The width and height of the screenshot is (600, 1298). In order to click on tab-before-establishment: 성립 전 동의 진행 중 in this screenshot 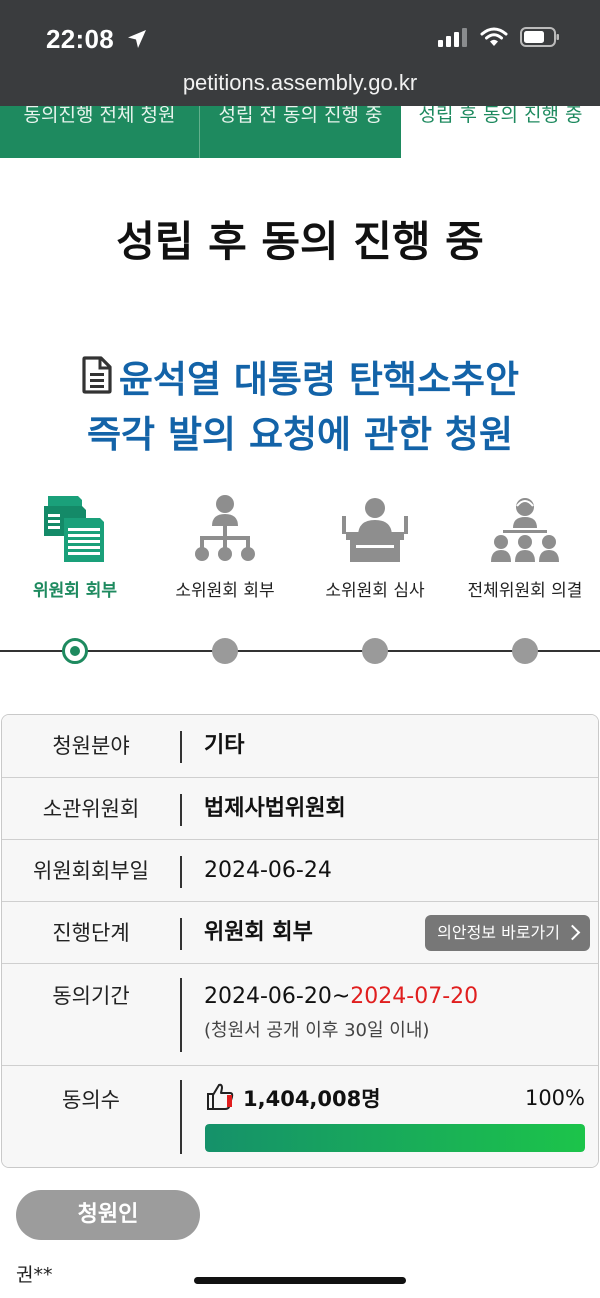, I will do `click(300, 132)`.